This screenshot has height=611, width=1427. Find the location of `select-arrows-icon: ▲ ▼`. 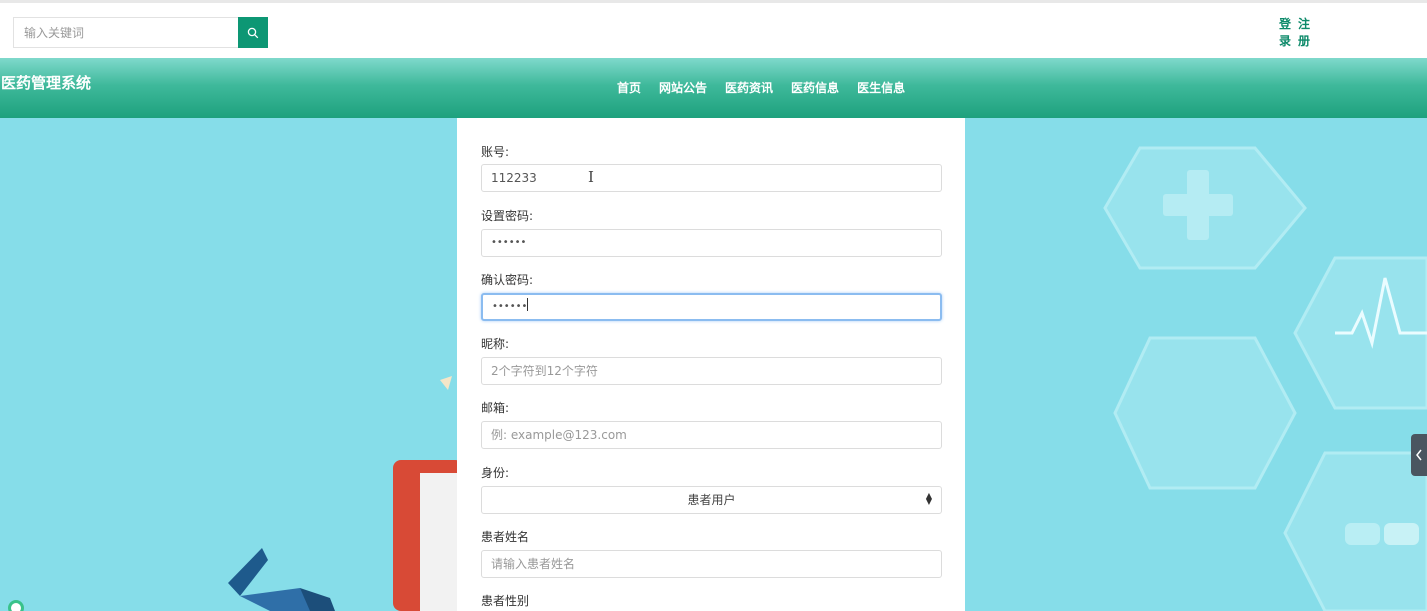

select-arrows-icon: ▲ ▼ is located at coordinates (928, 498).